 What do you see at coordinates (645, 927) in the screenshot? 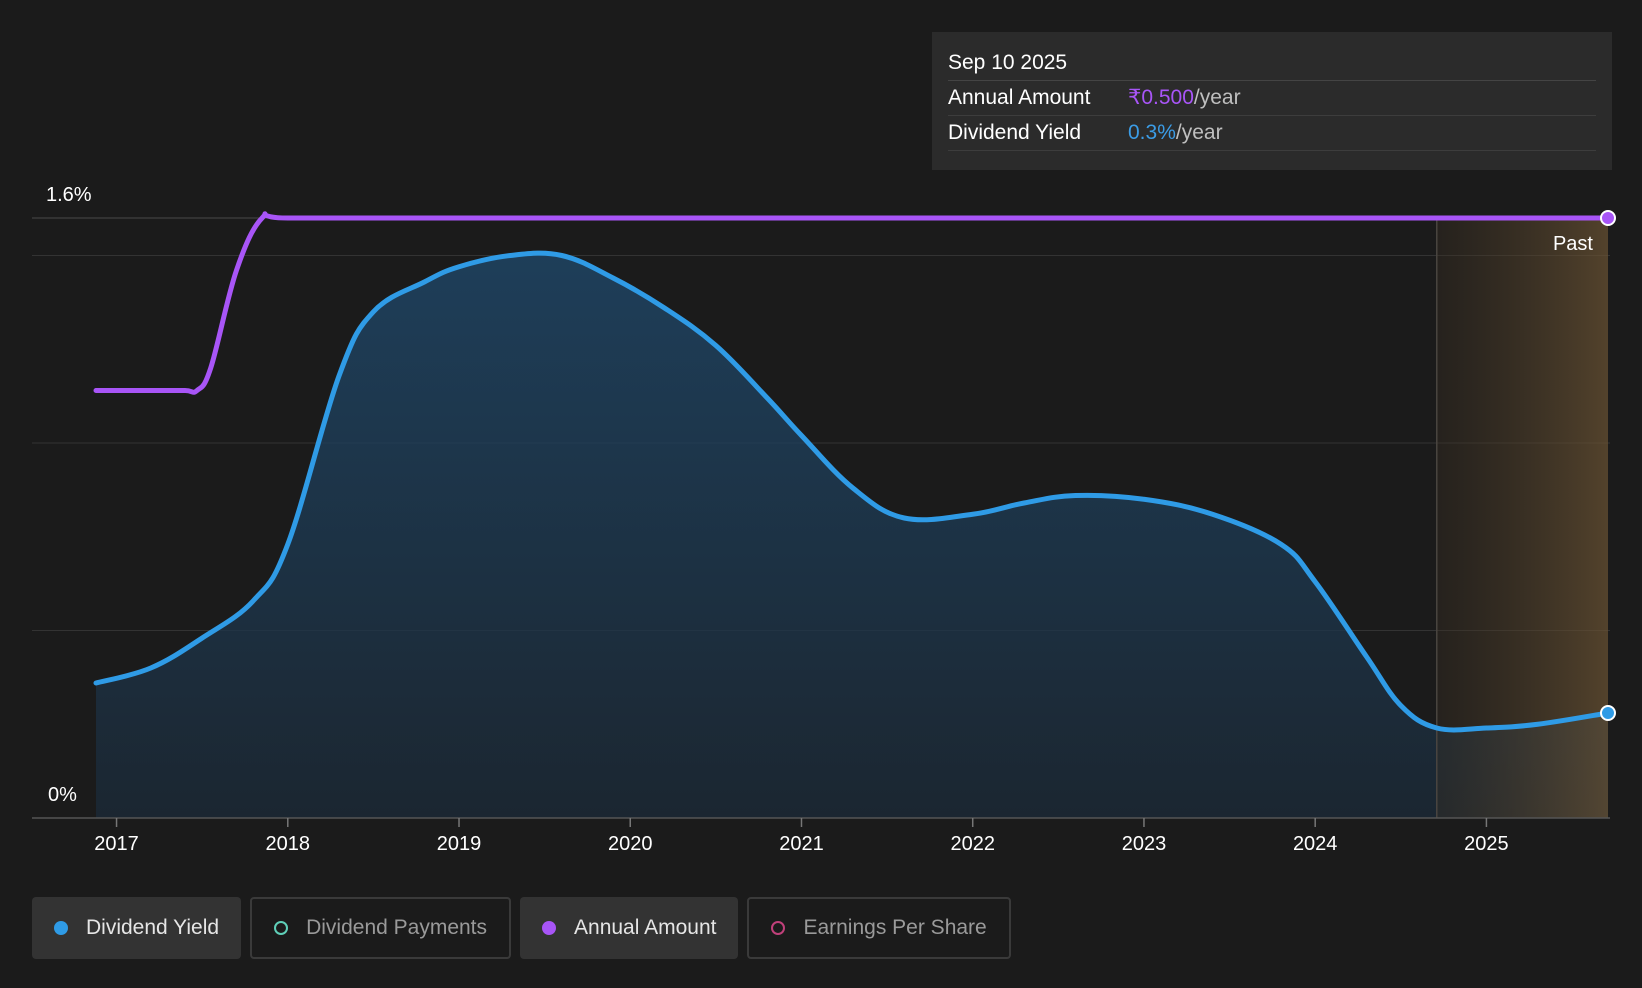
I see `legend-label: Annual Amount` at bounding box center [645, 927].